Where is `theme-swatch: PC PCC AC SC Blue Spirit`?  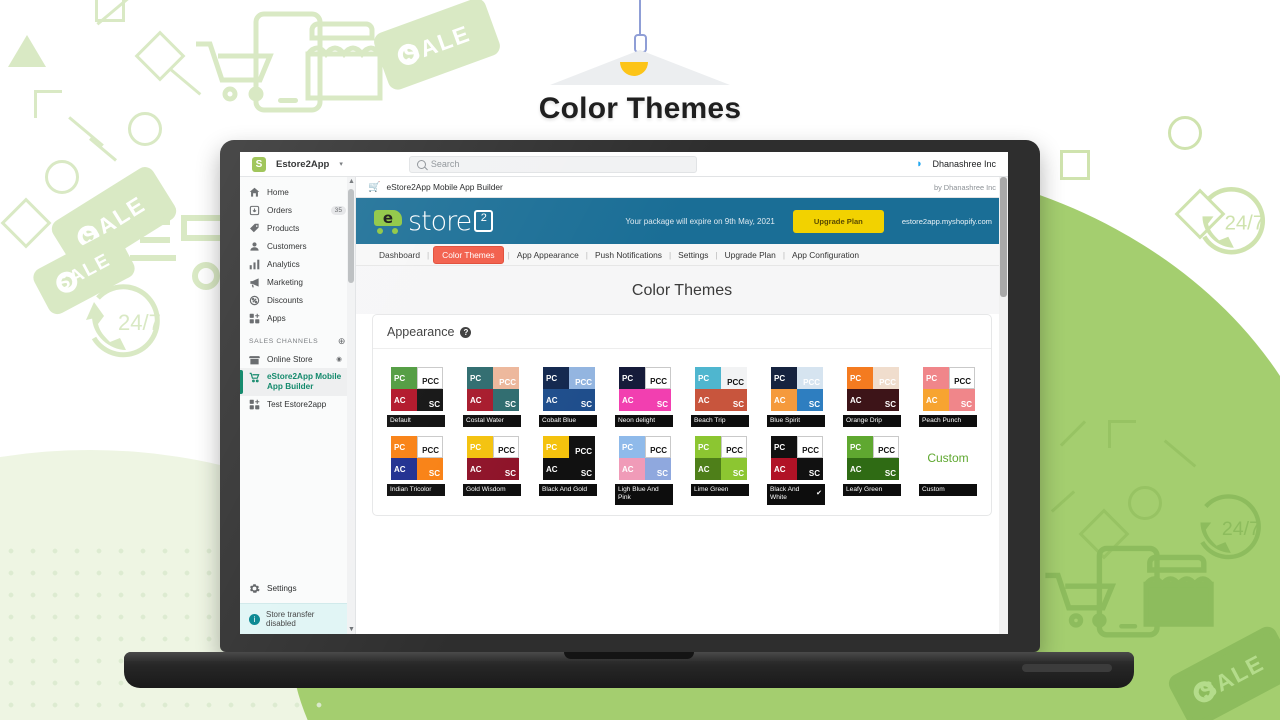
theme-swatch: PC PCC AC SC Blue Spirit is located at coordinates (796, 395).